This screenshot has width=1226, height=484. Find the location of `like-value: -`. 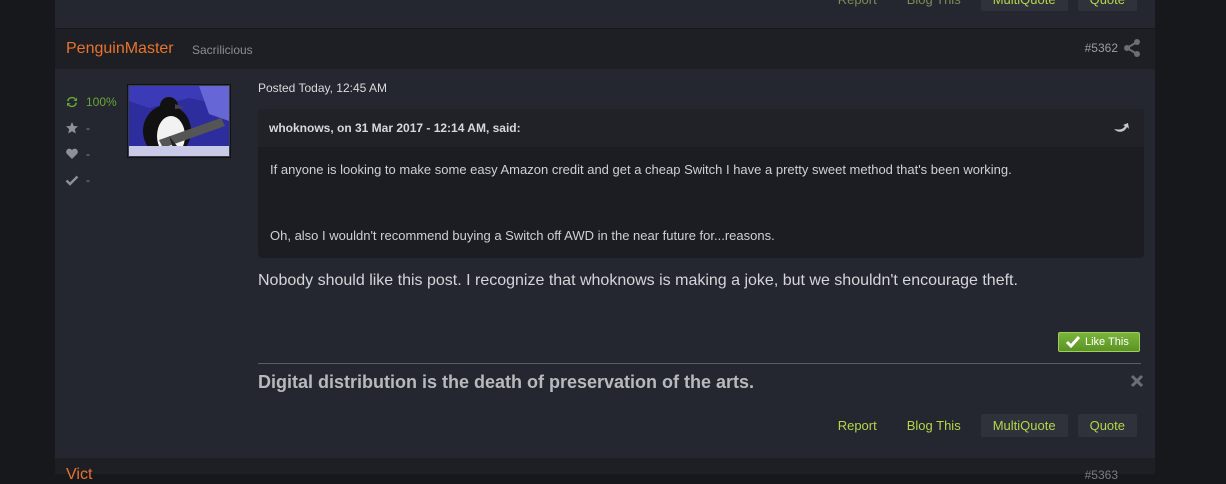

like-value: - is located at coordinates (88, 154).